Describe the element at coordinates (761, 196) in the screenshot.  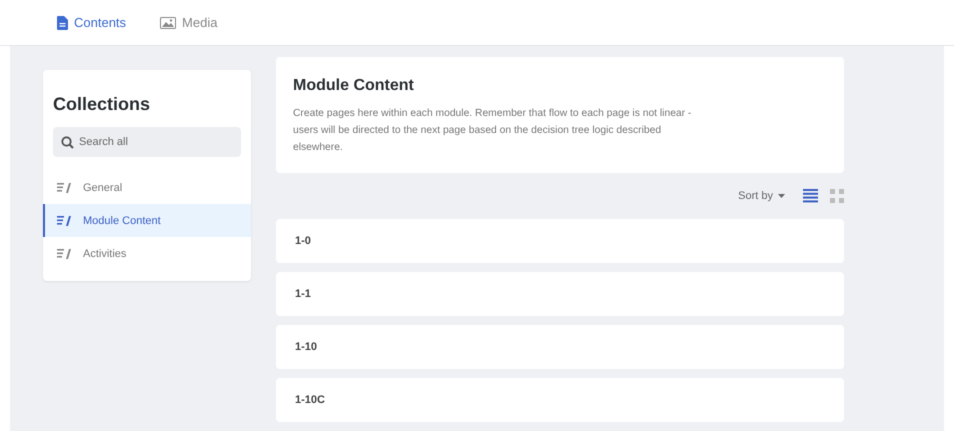
I see `sort-dropdown: Sort by` at that location.